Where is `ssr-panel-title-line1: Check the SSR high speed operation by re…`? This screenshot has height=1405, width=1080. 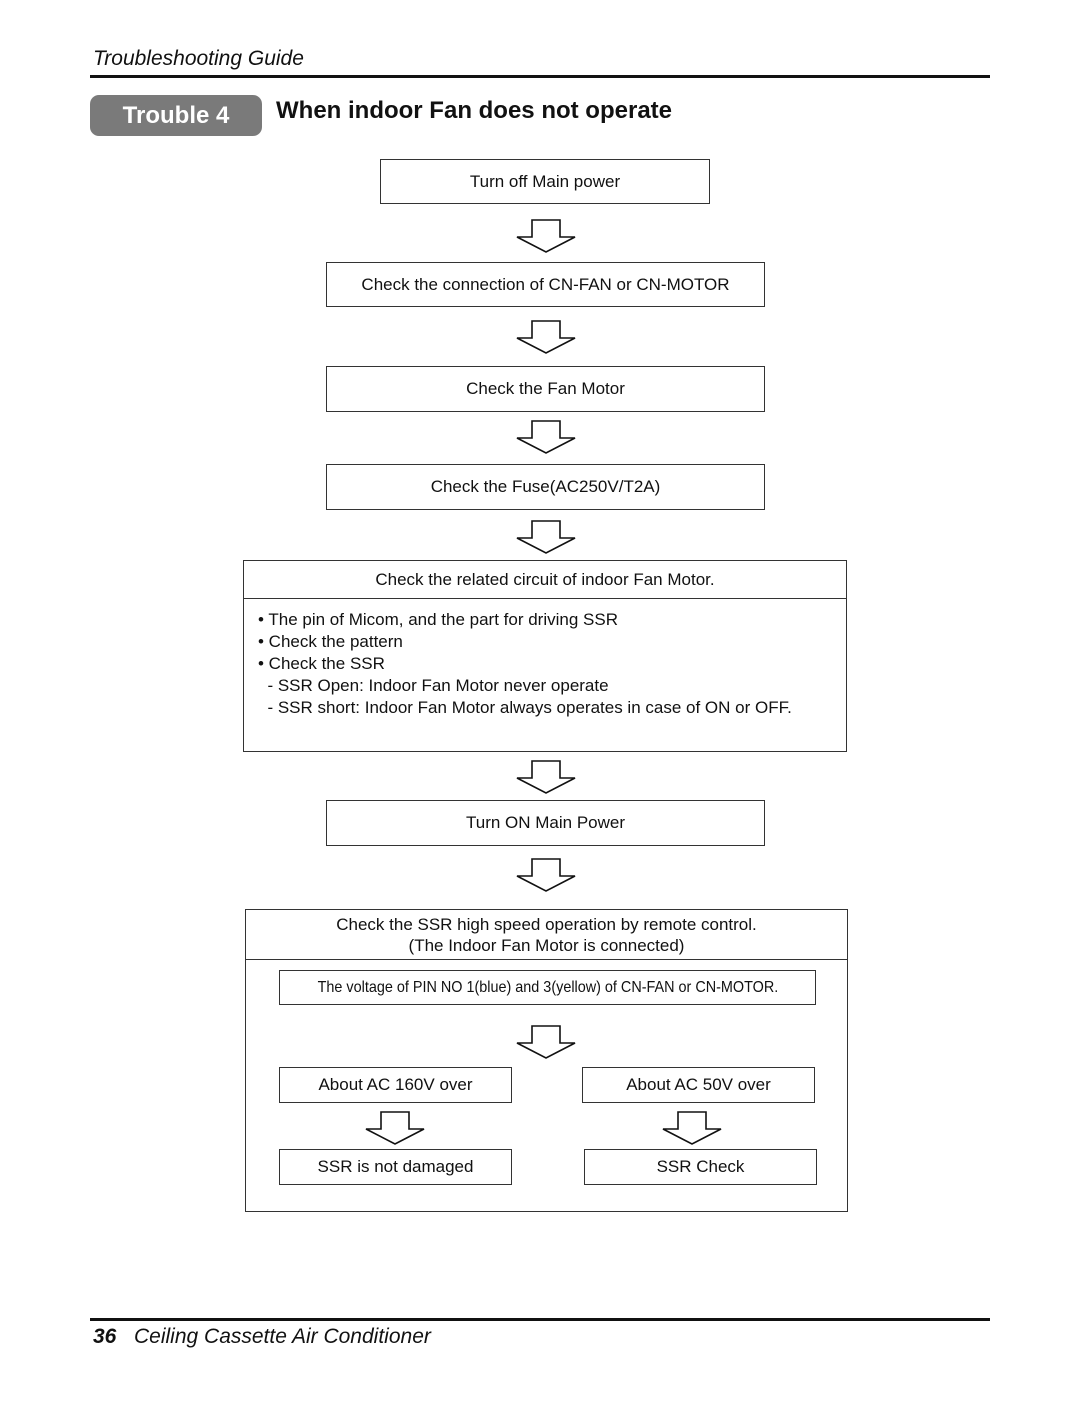
ssr-panel-title-line1: Check the SSR high speed operation by re… is located at coordinates (546, 924).